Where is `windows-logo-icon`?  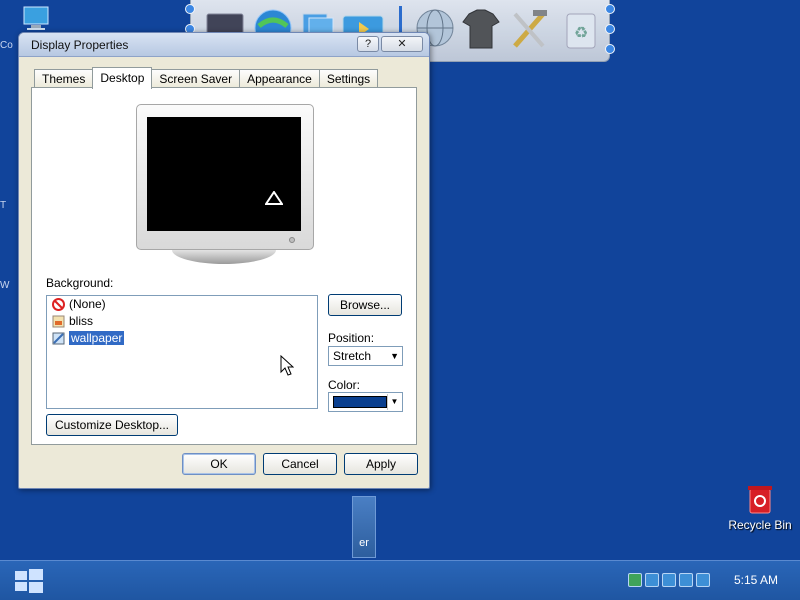
windows-logo-icon is located at coordinates (29, 581).